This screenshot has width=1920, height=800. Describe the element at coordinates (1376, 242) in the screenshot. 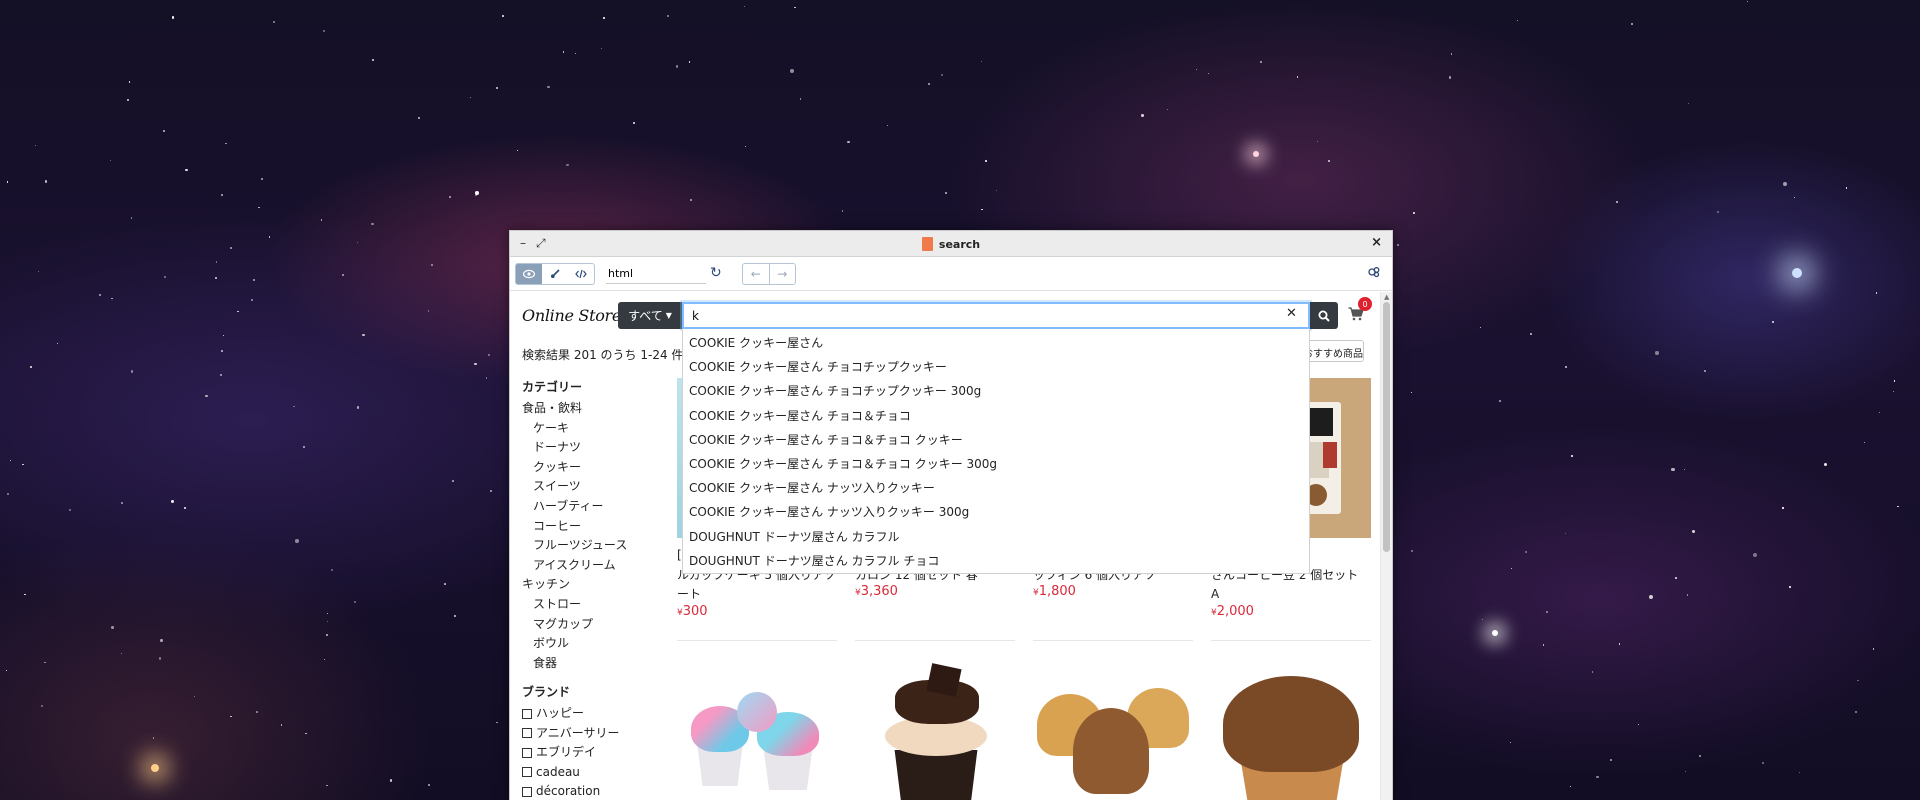

I see `close-icon: ×` at that location.